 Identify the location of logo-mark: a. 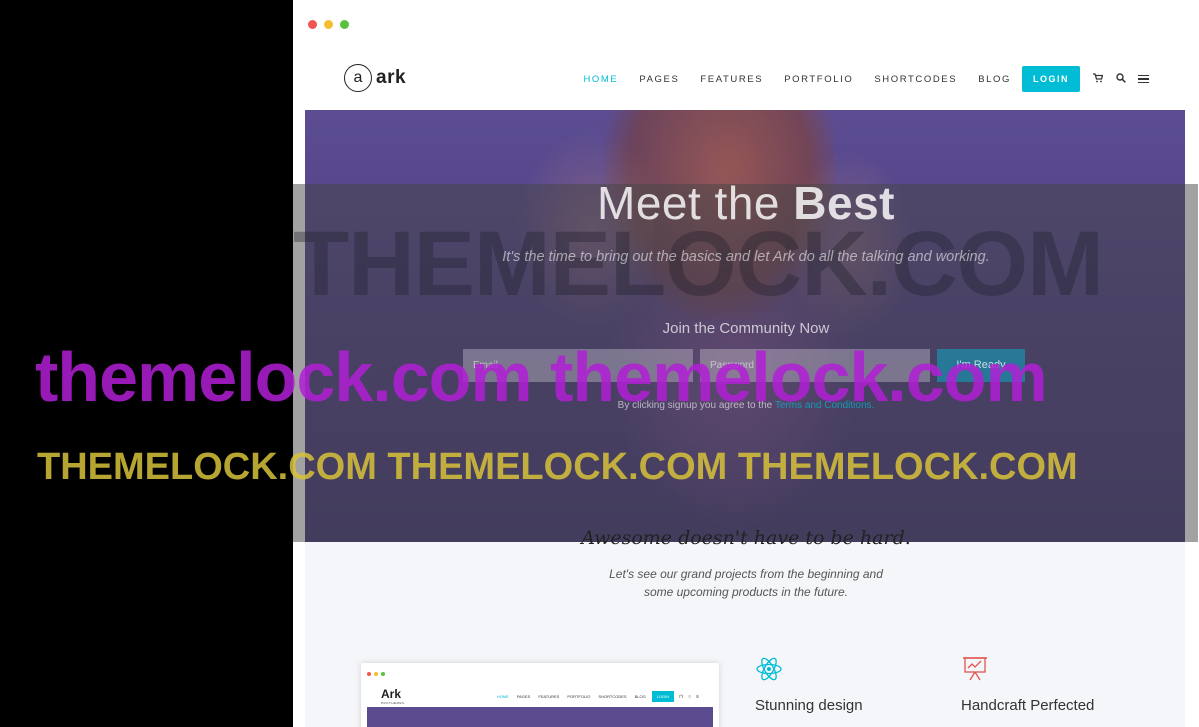
(358, 78).